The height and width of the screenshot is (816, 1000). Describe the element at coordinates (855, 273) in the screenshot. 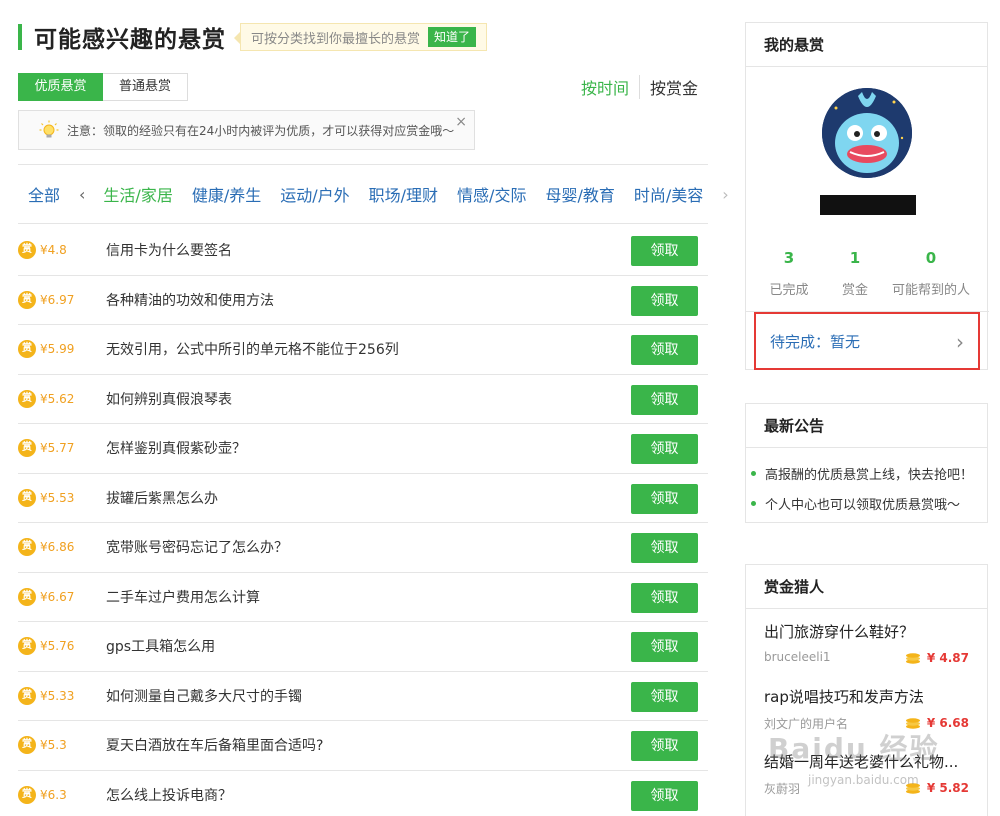

I see `stat-bounty: 1 赏金` at that location.